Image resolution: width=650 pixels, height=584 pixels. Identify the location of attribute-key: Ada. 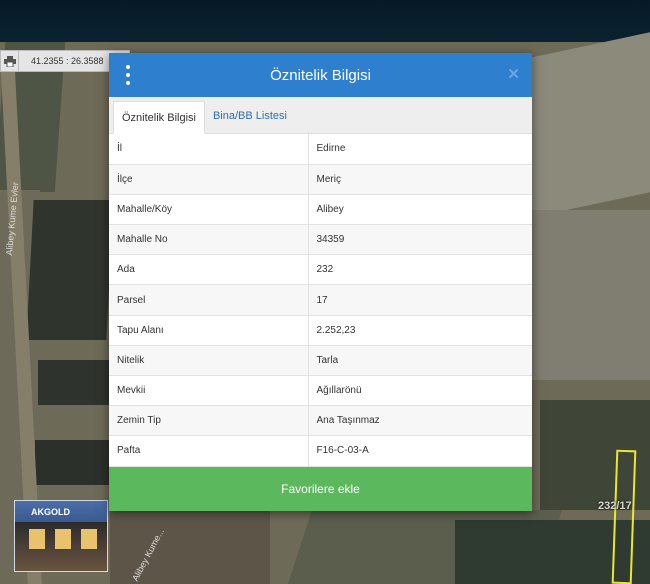
(209, 270).